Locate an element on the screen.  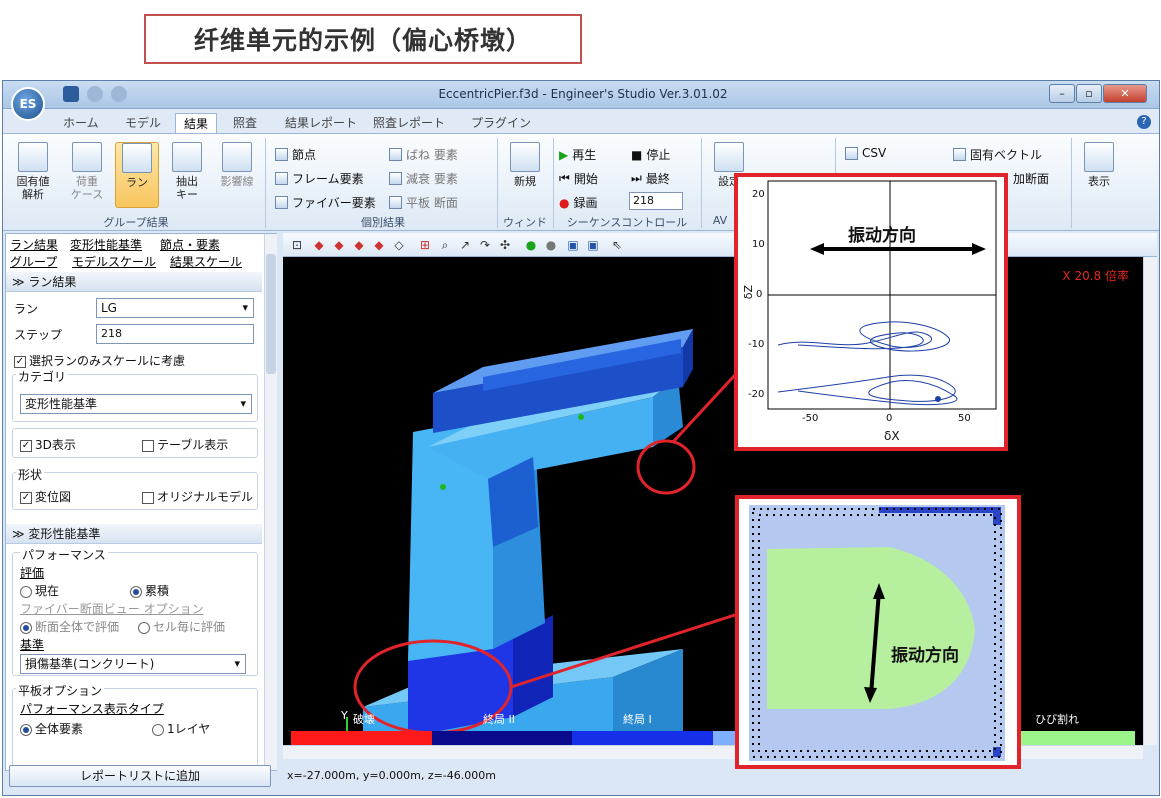
all-elements-radio: 全体要素 is located at coordinates (51, 728).